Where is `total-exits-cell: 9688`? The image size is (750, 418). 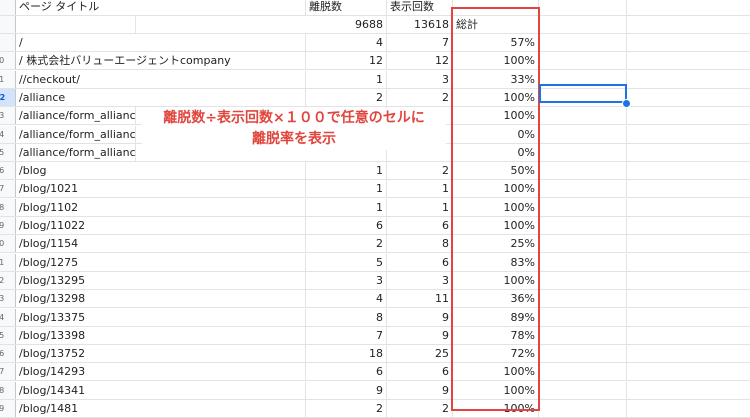 total-exits-cell: 9688 is located at coordinates (346, 24).